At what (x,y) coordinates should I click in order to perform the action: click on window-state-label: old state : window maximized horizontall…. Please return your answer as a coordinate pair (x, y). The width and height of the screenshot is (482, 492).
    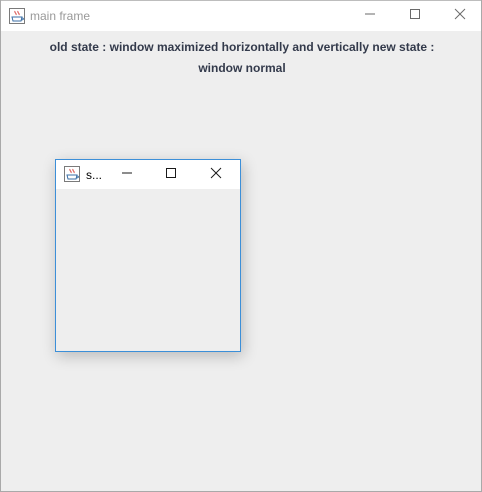
    Looking at the image, I should click on (241, 58).